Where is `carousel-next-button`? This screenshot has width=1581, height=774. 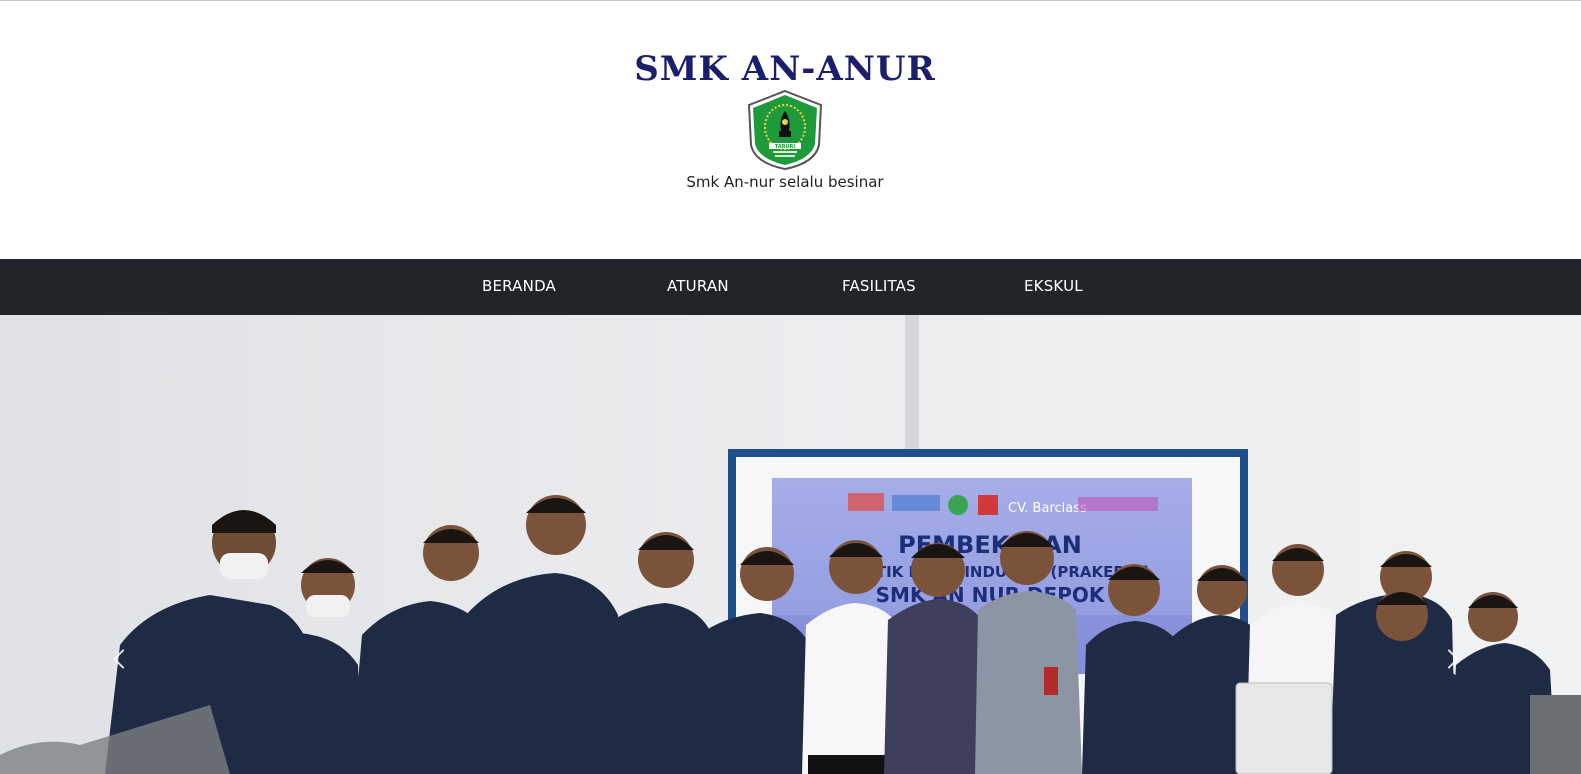 carousel-next-button is located at coordinates (1451, 660).